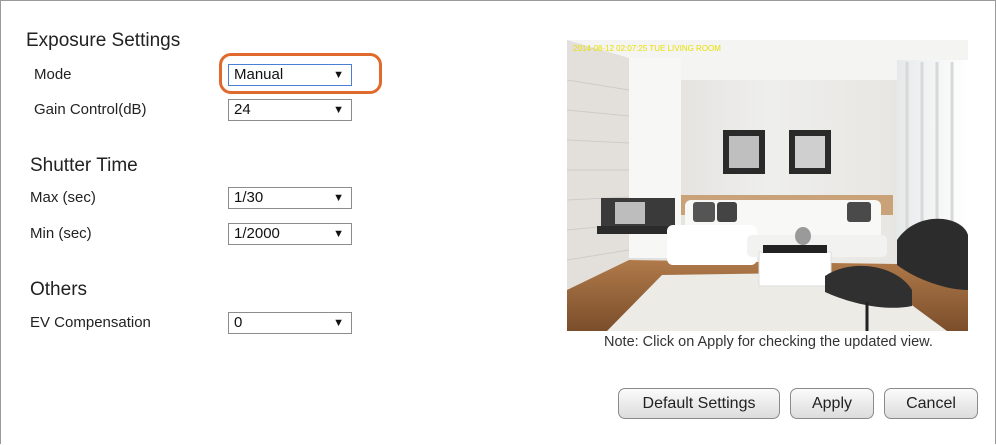 This screenshot has width=996, height=445. Describe the element at coordinates (290, 198) in the screenshot. I see `shutter-max-select: 1/30 ▼` at that location.